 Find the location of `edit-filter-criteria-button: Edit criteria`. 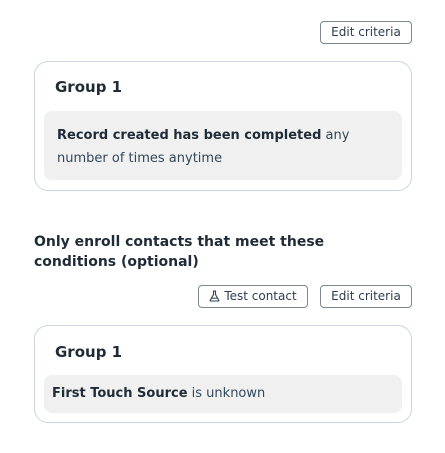

edit-filter-criteria-button: Edit criteria is located at coordinates (366, 296).